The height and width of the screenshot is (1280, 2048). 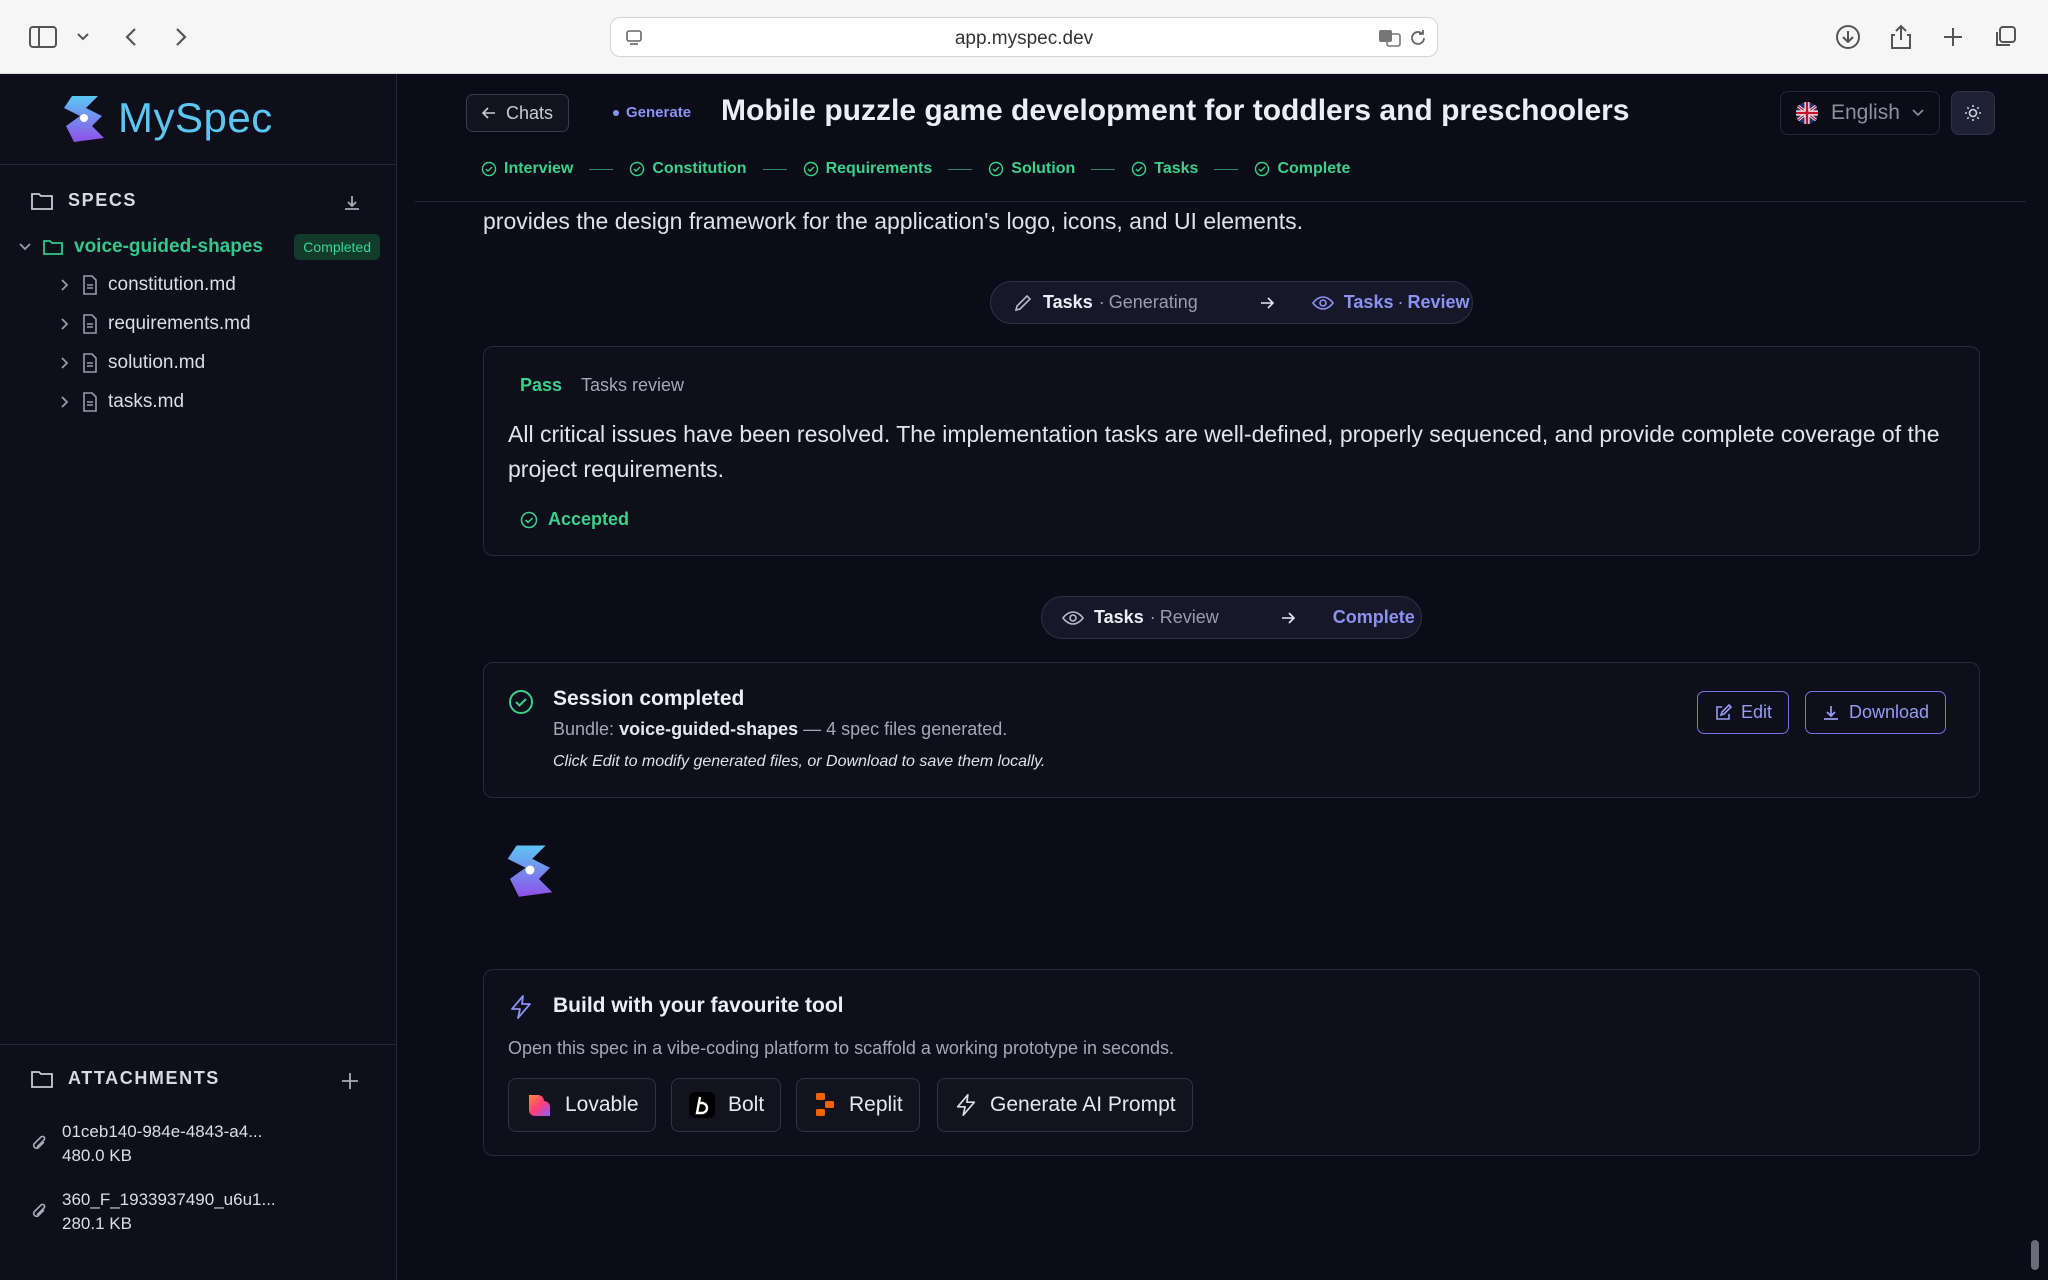 I want to click on attachment-item: 360_F_1933937490_u6u1... 280.1 KB, so click(x=153, y=1212).